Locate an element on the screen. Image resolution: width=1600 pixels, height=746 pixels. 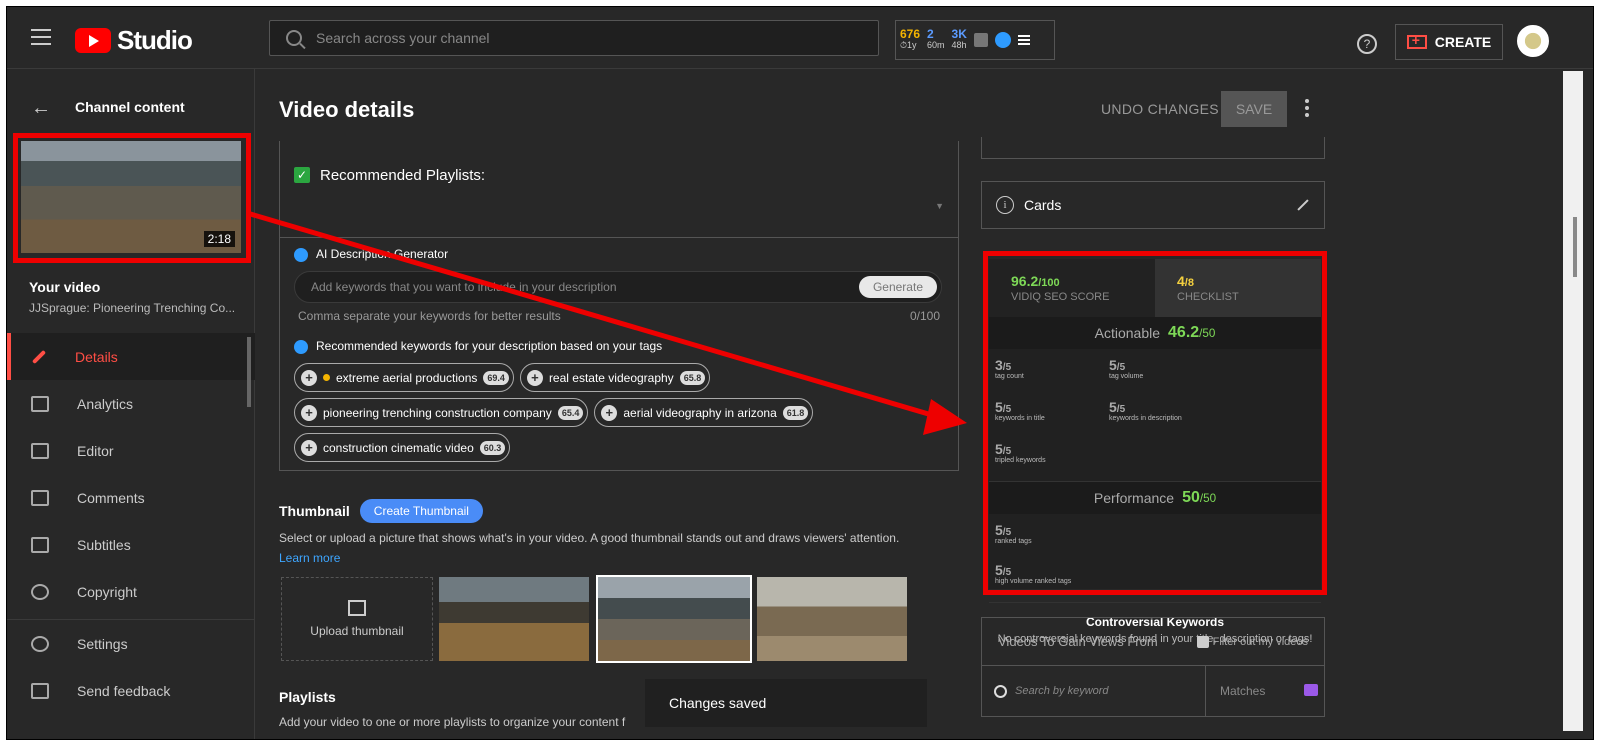
arrow-head is located at coordinates (945, 417).